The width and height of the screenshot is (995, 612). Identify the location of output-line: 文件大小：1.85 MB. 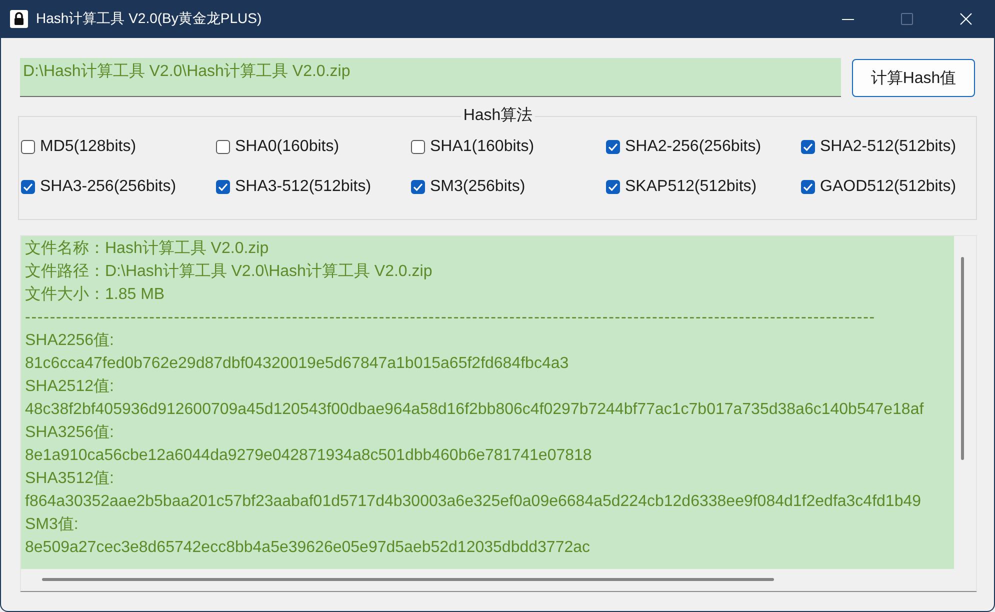
(95, 294).